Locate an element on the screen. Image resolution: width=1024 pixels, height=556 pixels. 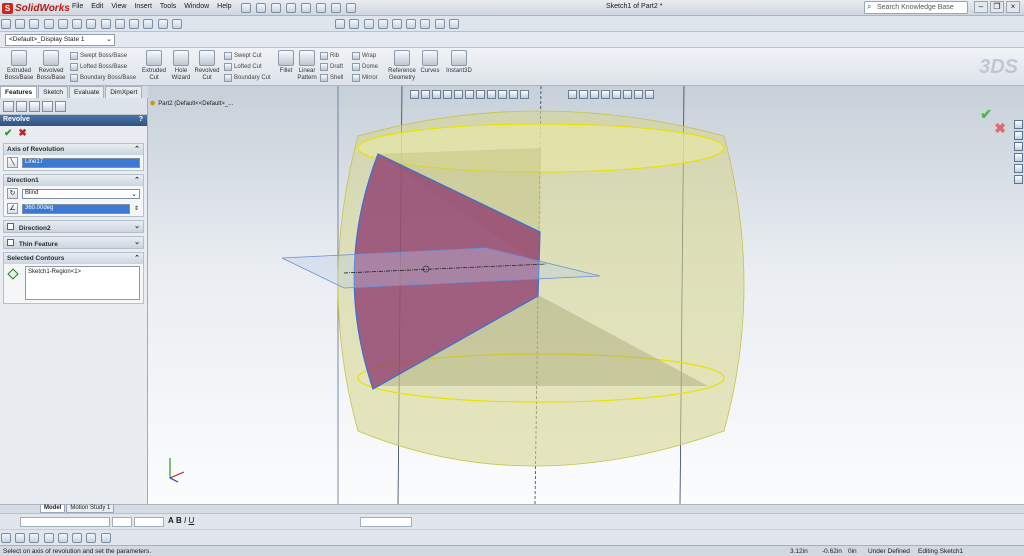
point-tool-icon is located at coordinates (77, 538).